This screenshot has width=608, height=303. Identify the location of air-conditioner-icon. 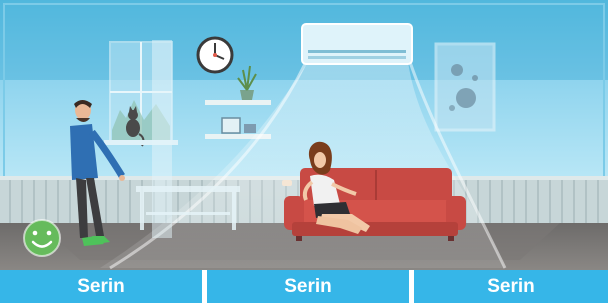
(357, 44).